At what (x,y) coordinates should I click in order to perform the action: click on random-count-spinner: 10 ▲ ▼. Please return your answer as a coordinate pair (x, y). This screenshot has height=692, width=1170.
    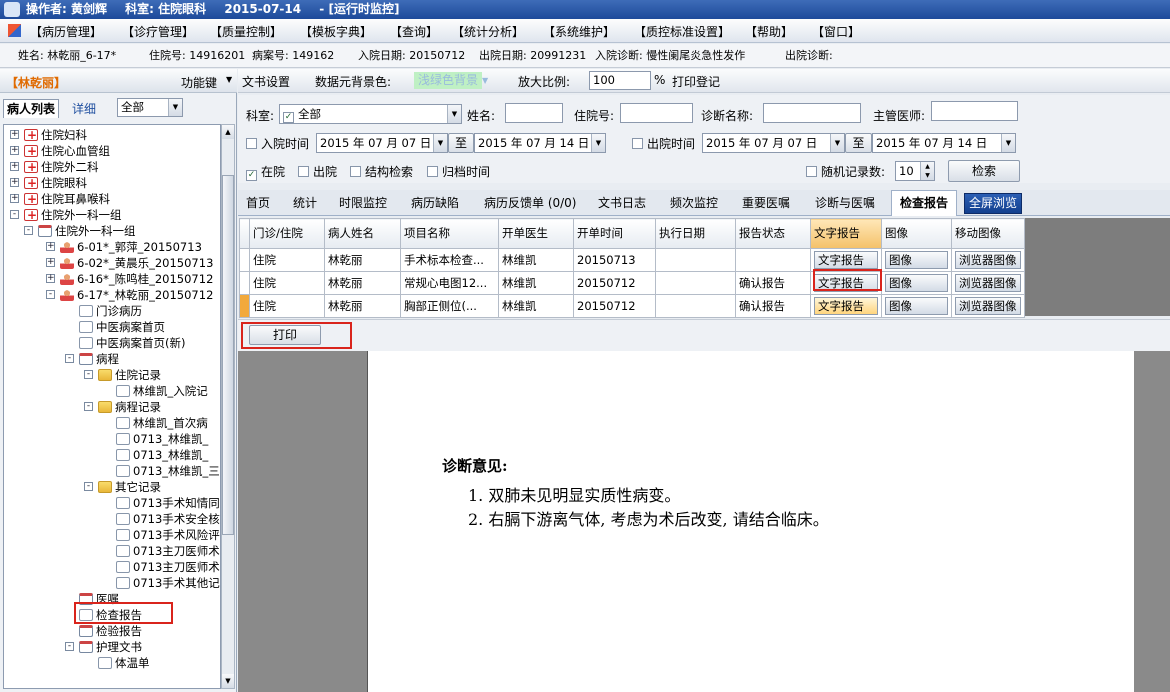
    Looking at the image, I should click on (915, 171).